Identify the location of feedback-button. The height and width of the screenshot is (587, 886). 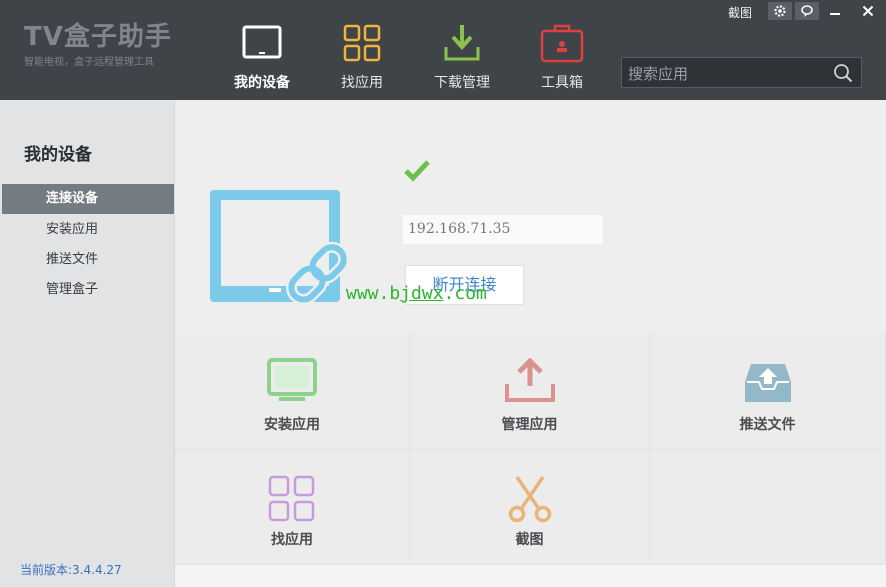
(807, 11).